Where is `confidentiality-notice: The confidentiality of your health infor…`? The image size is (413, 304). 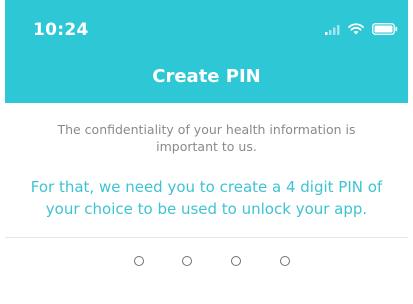
confidentiality-notice: The confidentiality of your health infor… is located at coordinates (206, 138).